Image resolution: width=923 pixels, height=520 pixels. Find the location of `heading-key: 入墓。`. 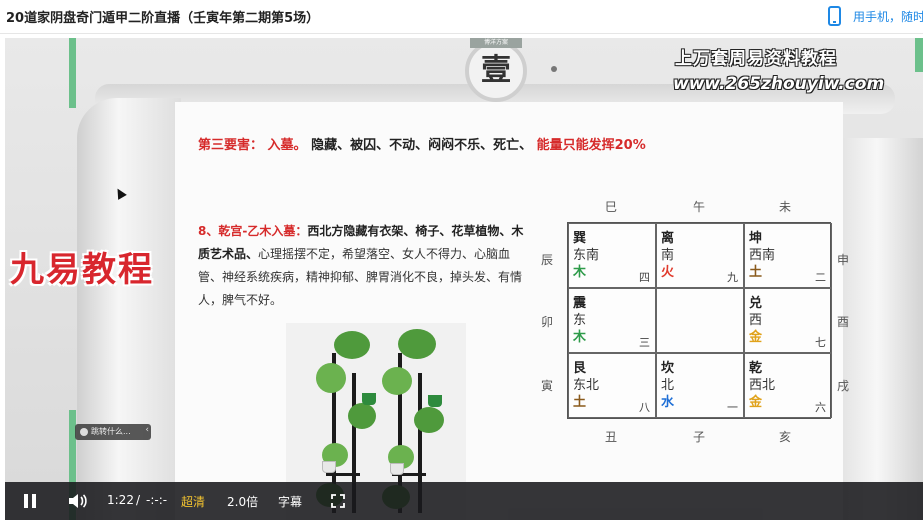

heading-key: 入墓。 is located at coordinates (287, 145).